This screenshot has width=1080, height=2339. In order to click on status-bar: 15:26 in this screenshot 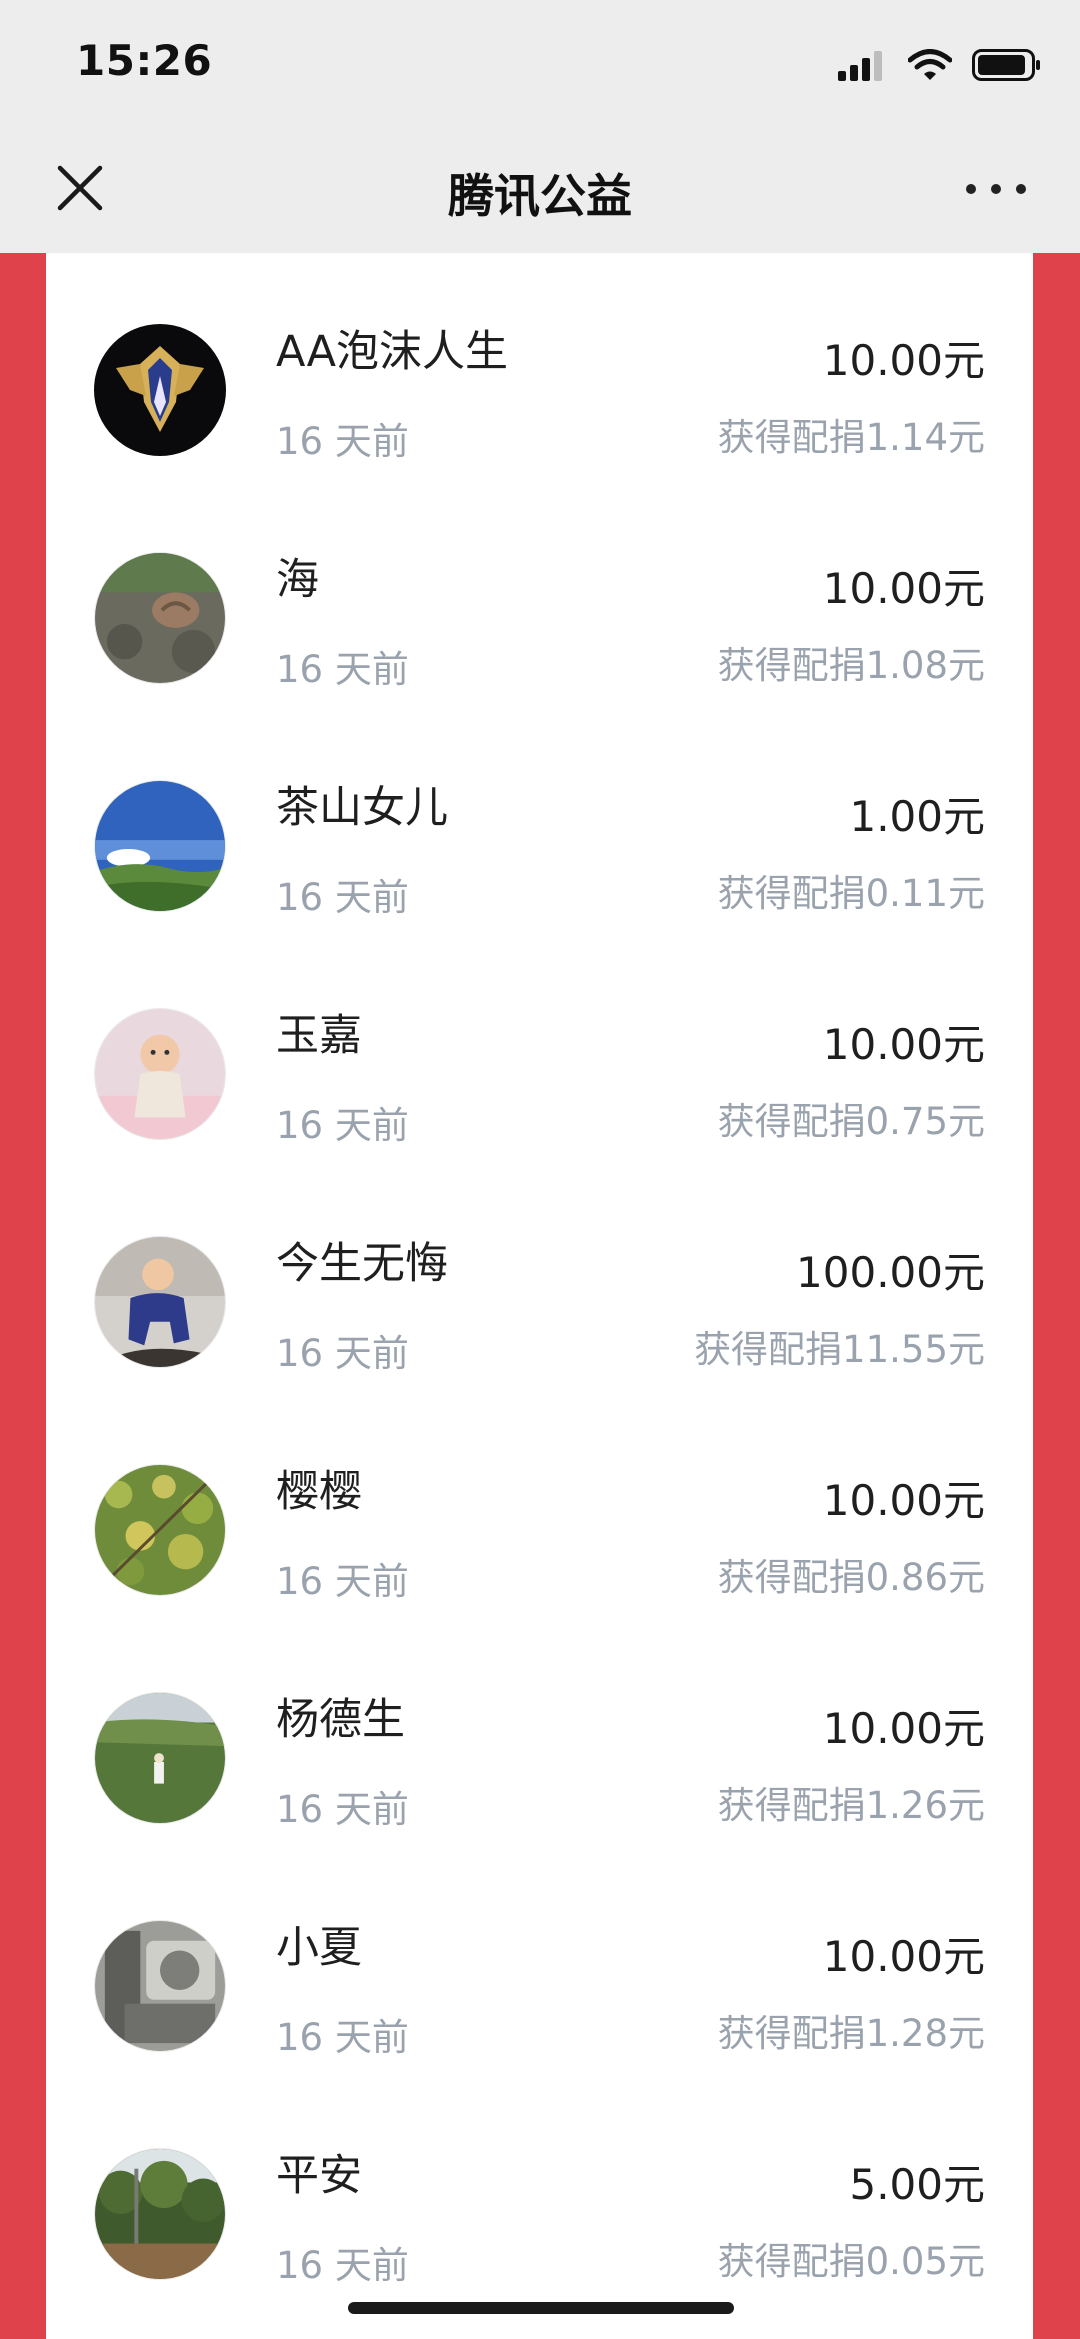, I will do `click(540, 65)`.